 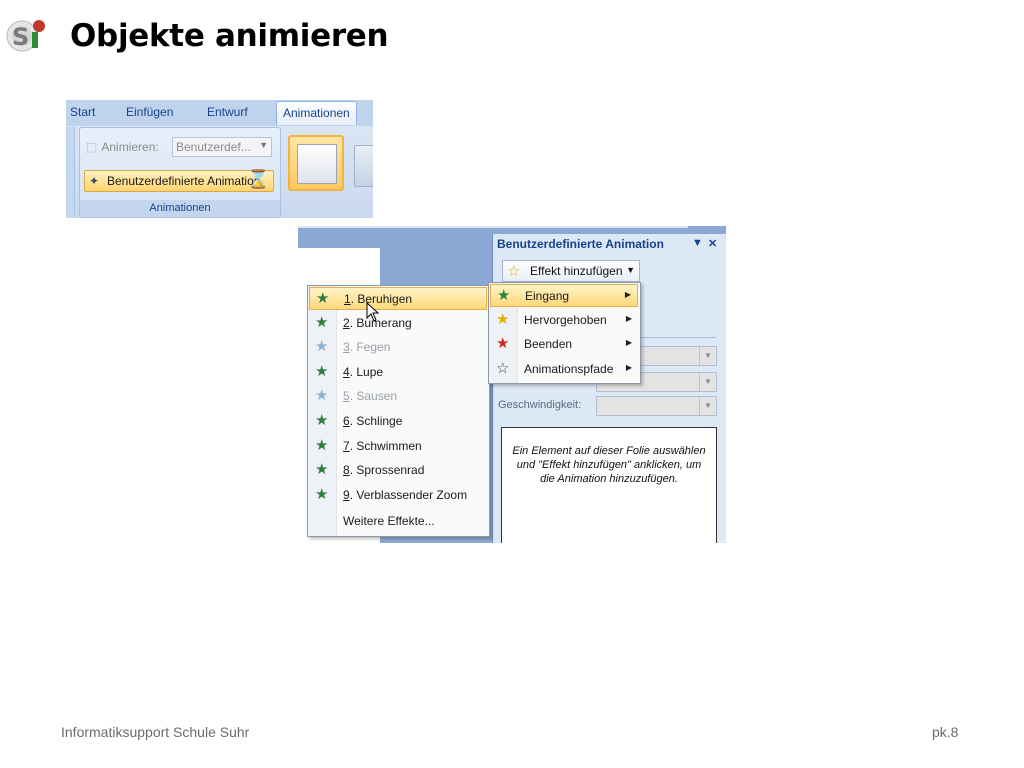 What do you see at coordinates (70, 171) in the screenshot?
I see `previous-group-edge` at bounding box center [70, 171].